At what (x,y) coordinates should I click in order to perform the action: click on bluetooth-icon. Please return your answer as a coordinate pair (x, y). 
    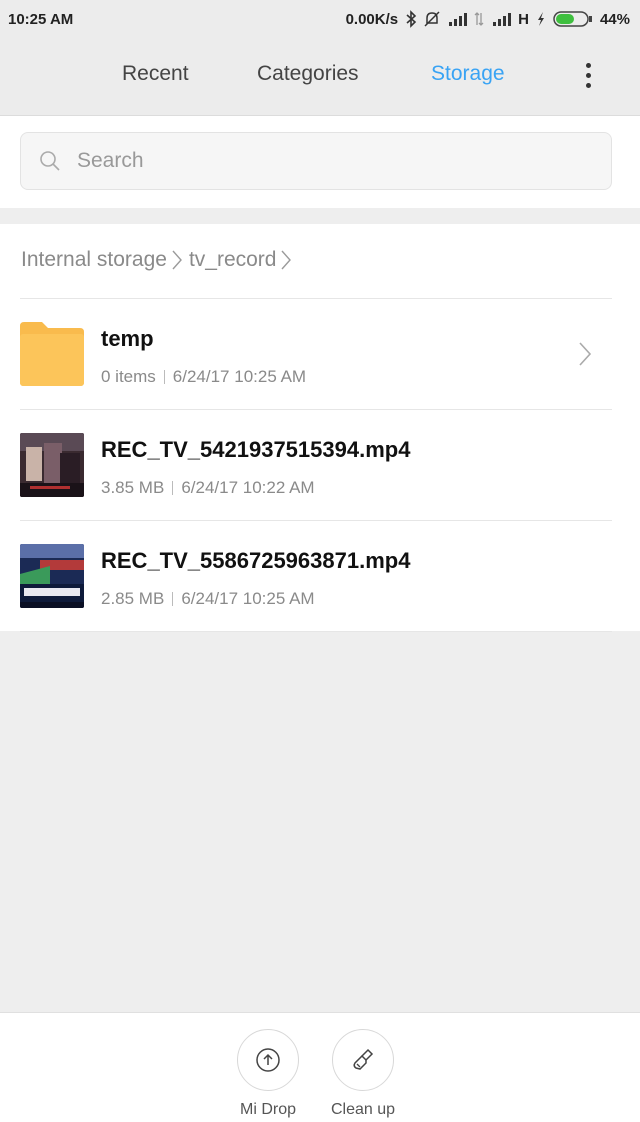
    Looking at the image, I should click on (411, 19).